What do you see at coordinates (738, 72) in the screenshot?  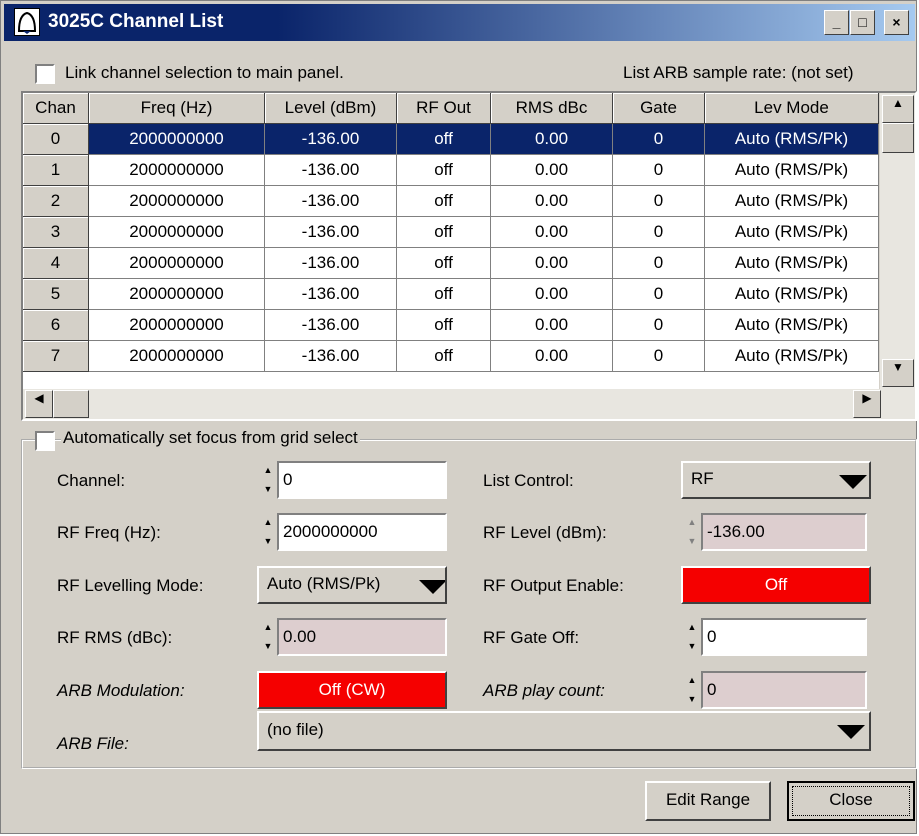 I see `arb-sample-rate-label: List ARB sample rate: (not set)` at bounding box center [738, 72].